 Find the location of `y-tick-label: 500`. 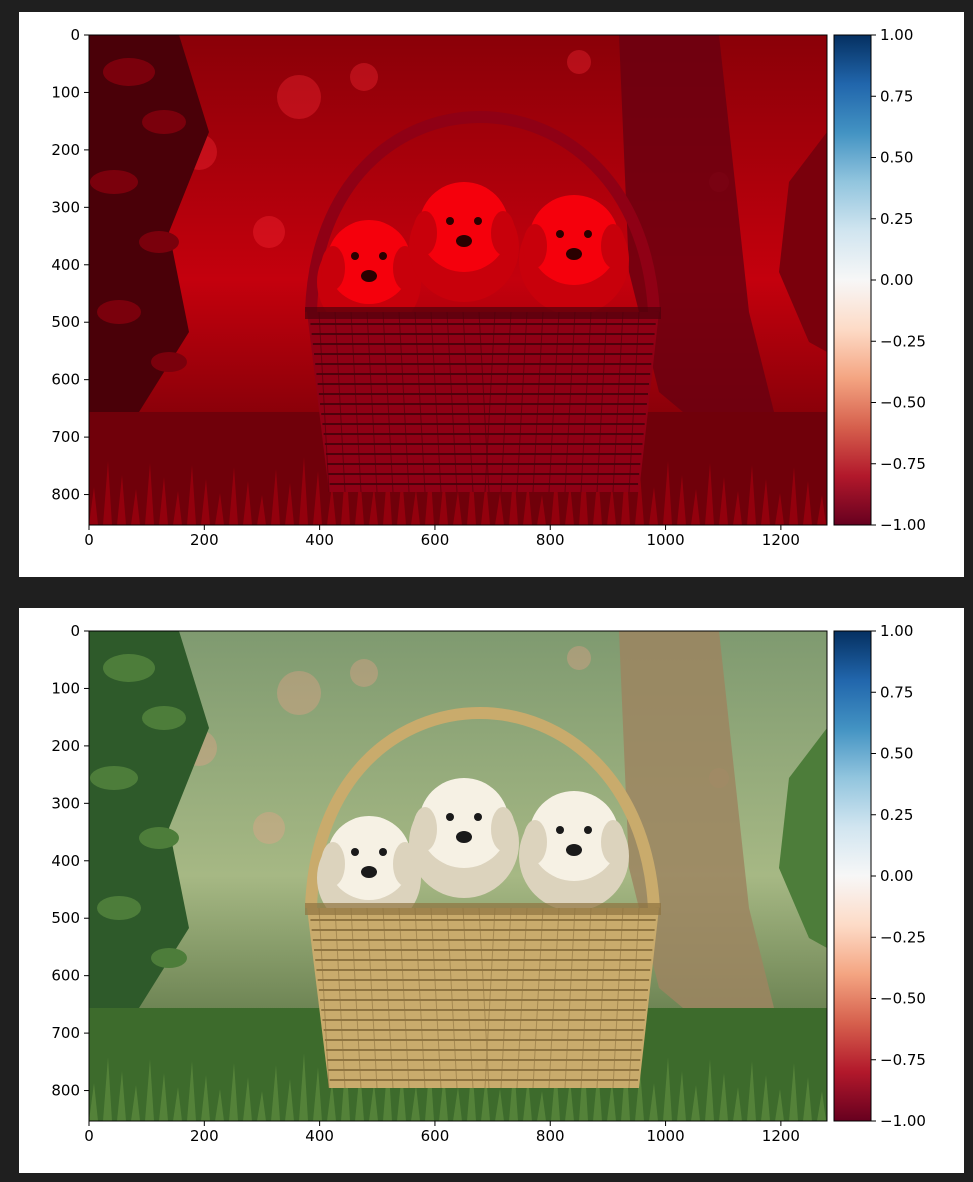

y-tick-label: 500 is located at coordinates (65, 322).